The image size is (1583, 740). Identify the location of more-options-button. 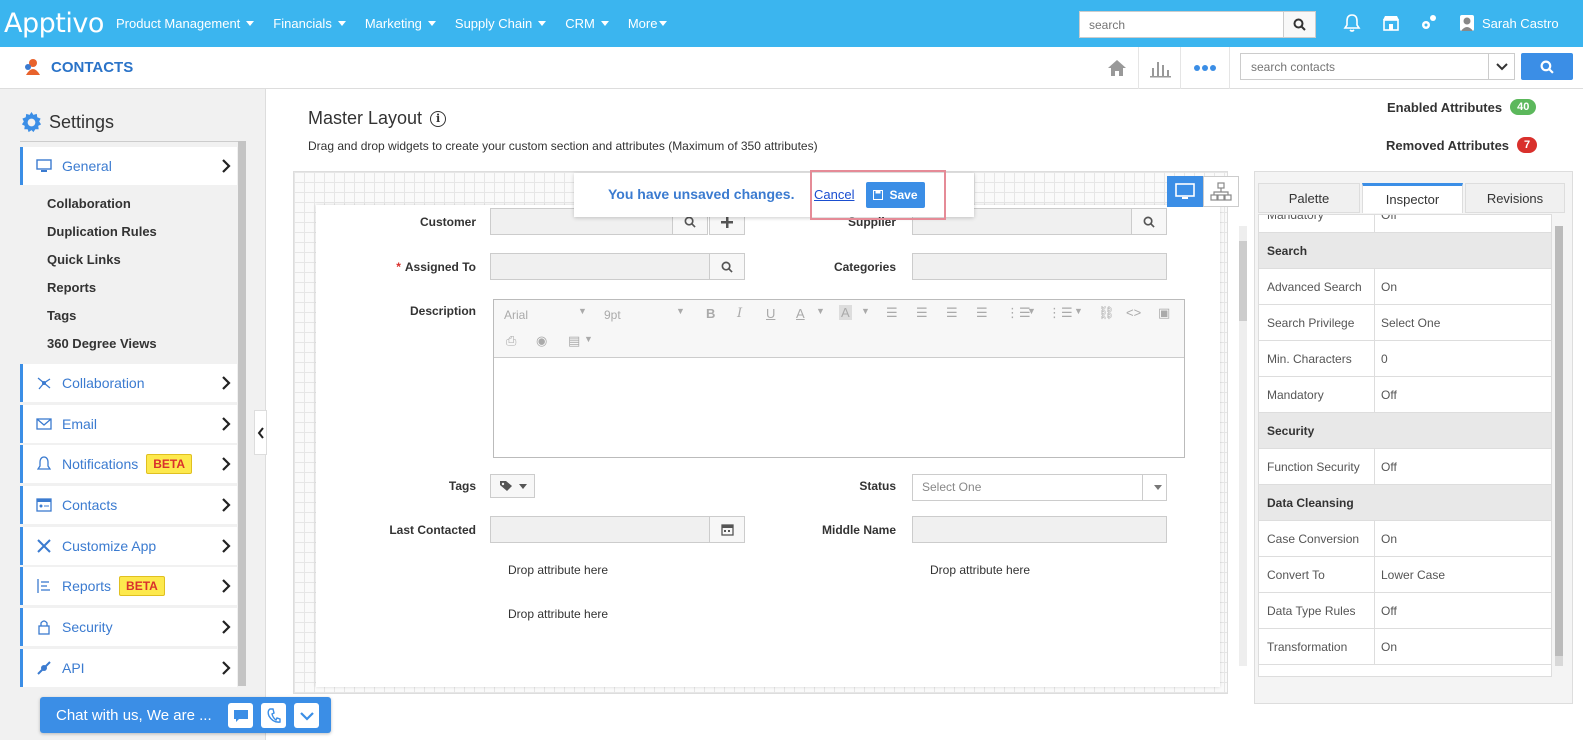
(1205, 68).